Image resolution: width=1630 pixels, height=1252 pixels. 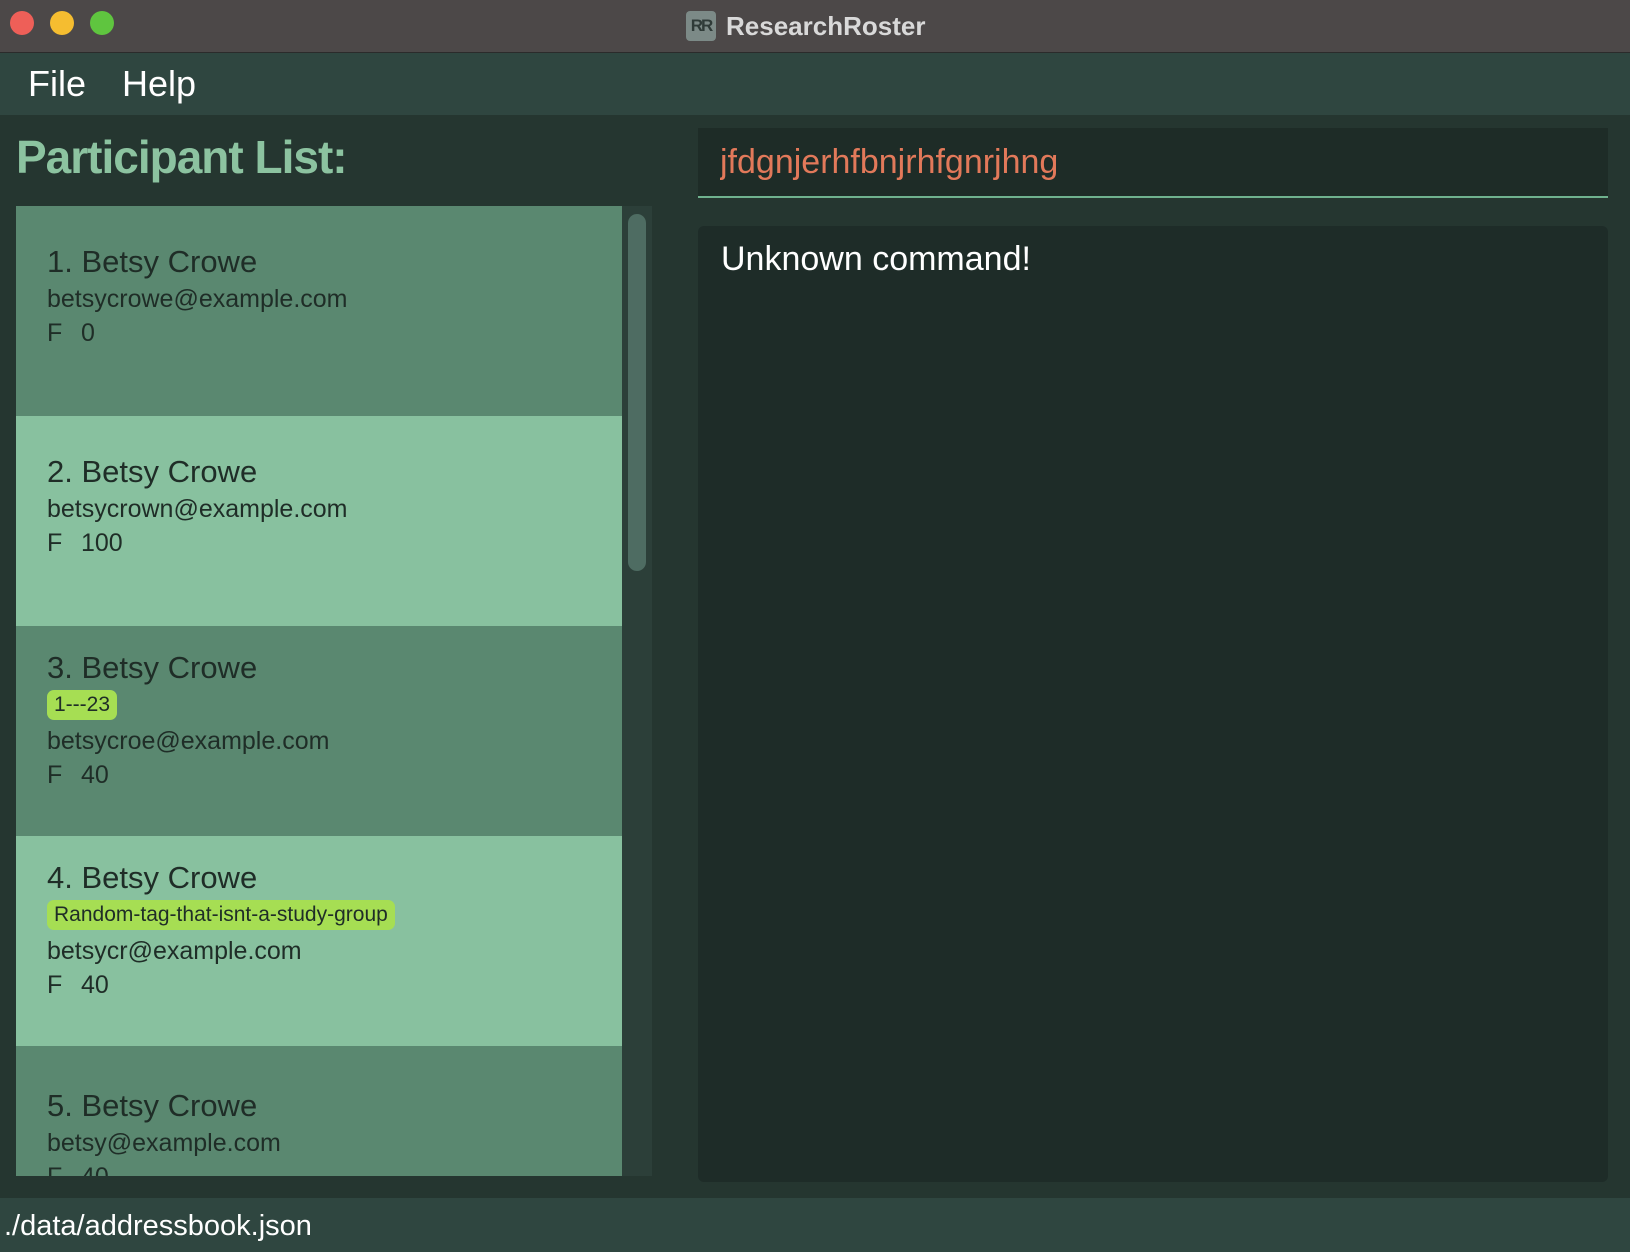 I want to click on scrollbar-thumb, so click(x=637, y=392).